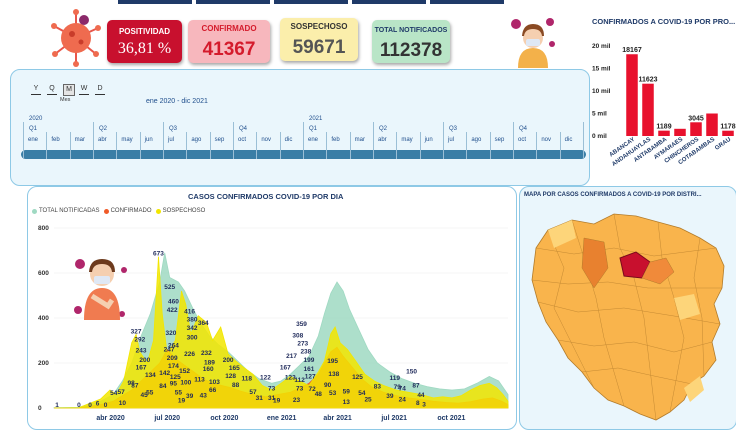 Image resolution: width=736 pixels, height=431 pixels. Describe the element at coordinates (242, 140) in the screenshot. I see `timeline-month: oct` at that location.